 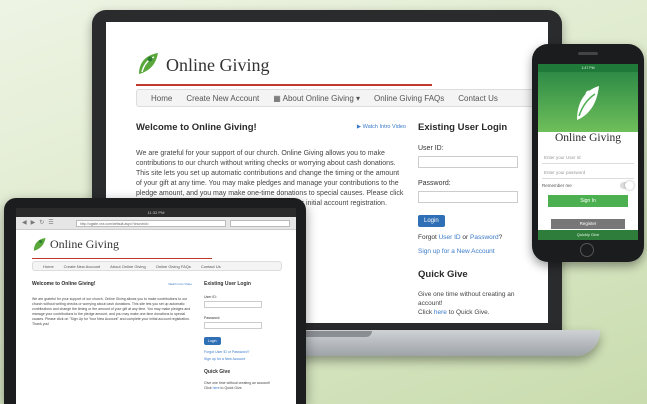 I want to click on phone-footer-link: Quickly Give, so click(x=588, y=235).